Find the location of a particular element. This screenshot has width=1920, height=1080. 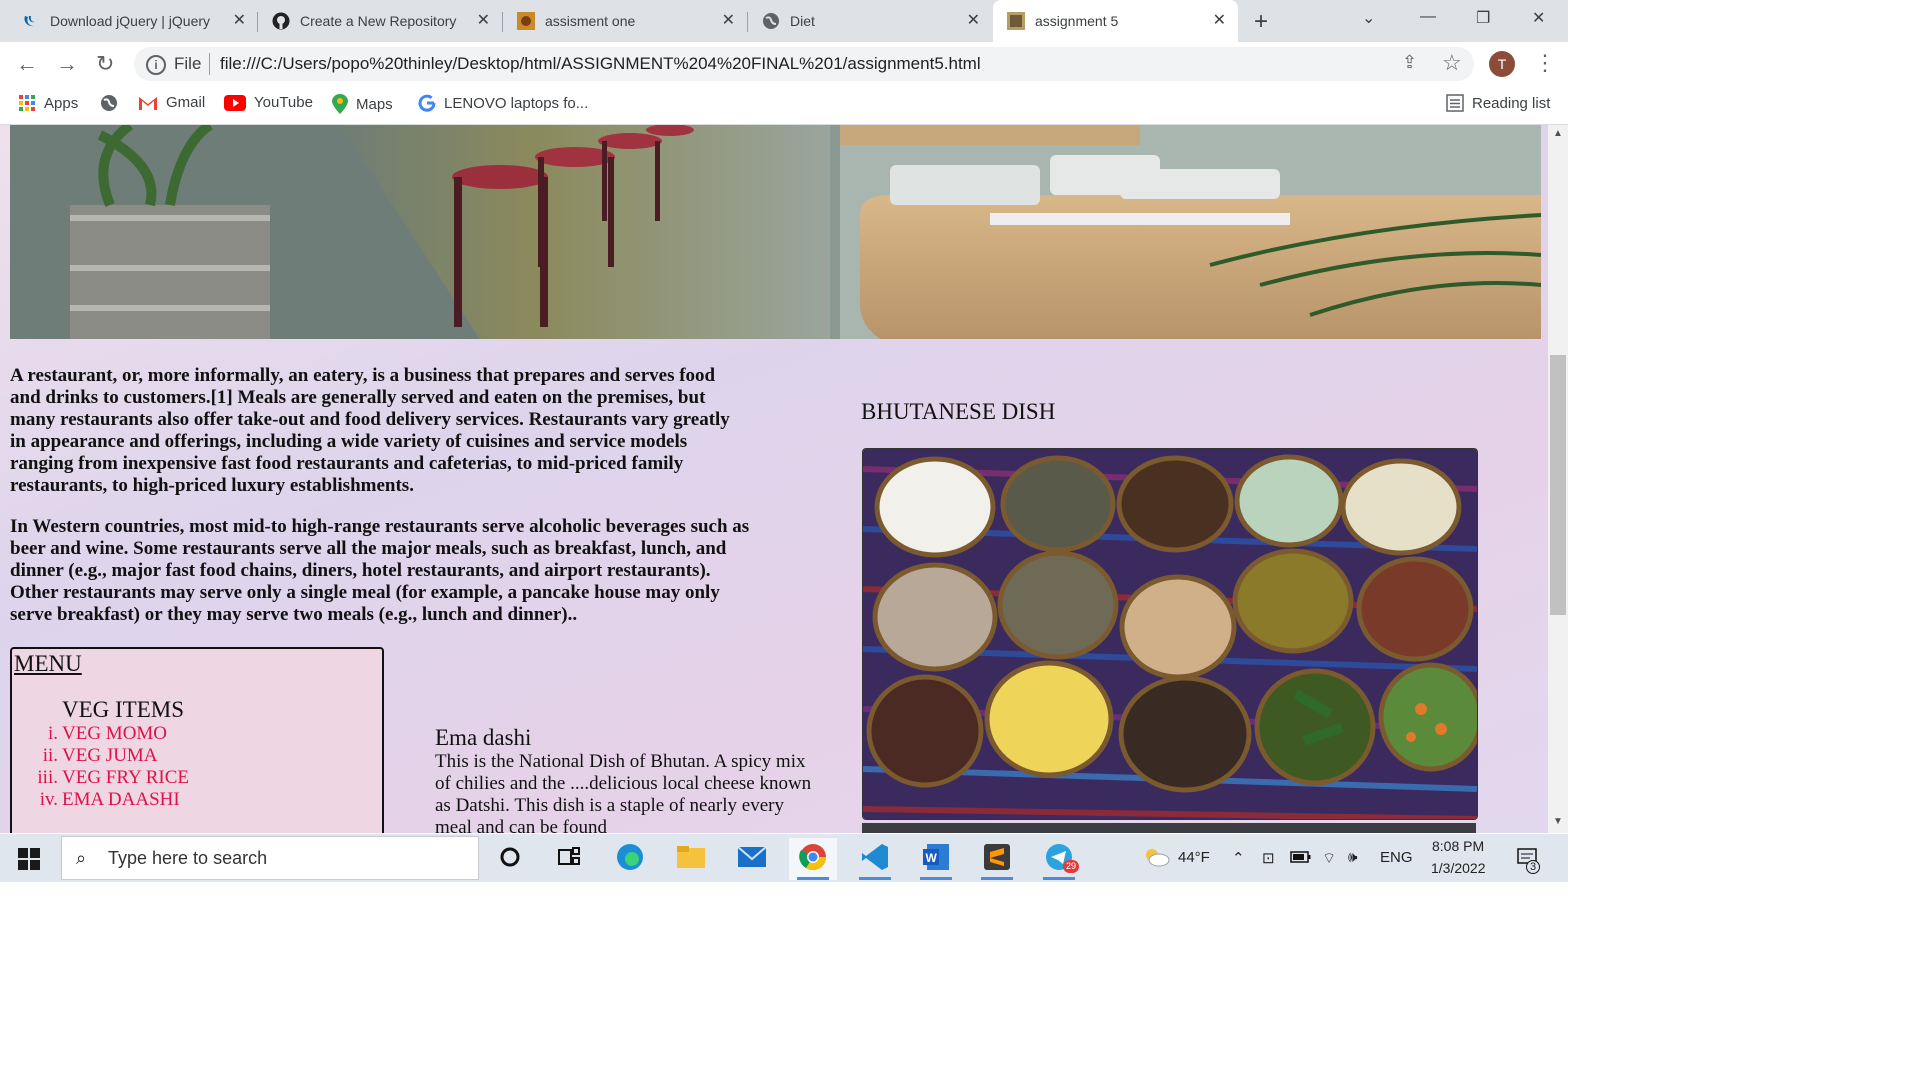

reading-list-icon is located at coordinates (1455, 103).